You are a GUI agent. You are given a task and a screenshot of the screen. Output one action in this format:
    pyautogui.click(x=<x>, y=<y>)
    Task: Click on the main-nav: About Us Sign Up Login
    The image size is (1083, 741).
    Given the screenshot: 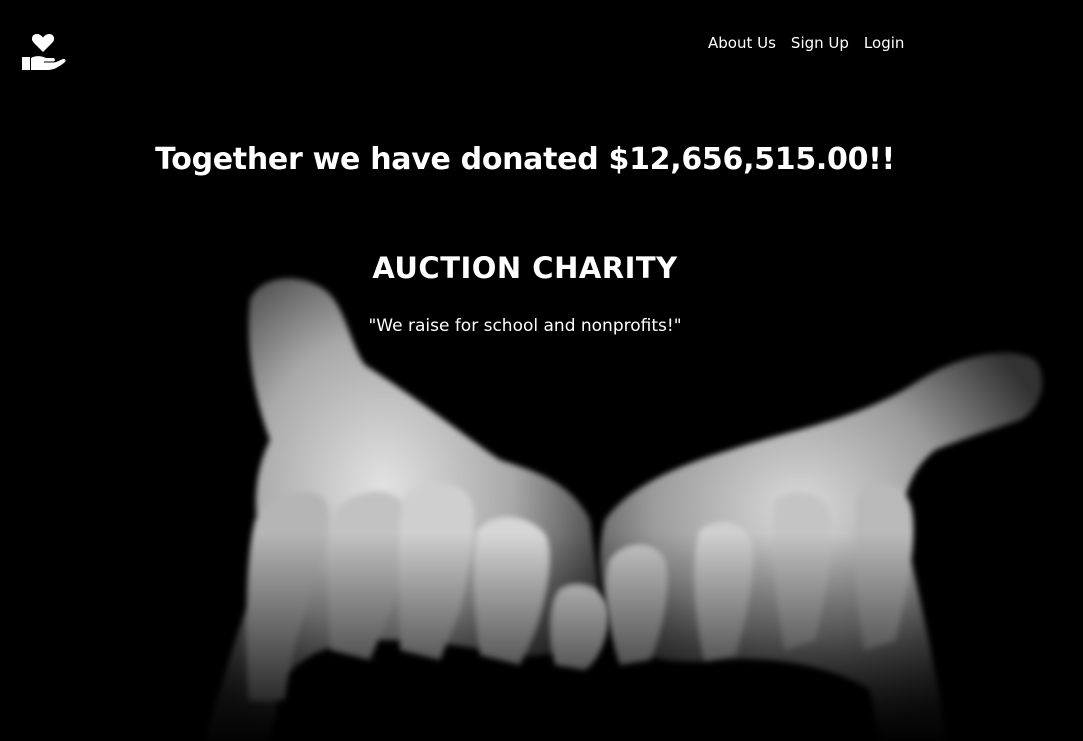 What is the action you would take?
    pyautogui.click(x=806, y=43)
    